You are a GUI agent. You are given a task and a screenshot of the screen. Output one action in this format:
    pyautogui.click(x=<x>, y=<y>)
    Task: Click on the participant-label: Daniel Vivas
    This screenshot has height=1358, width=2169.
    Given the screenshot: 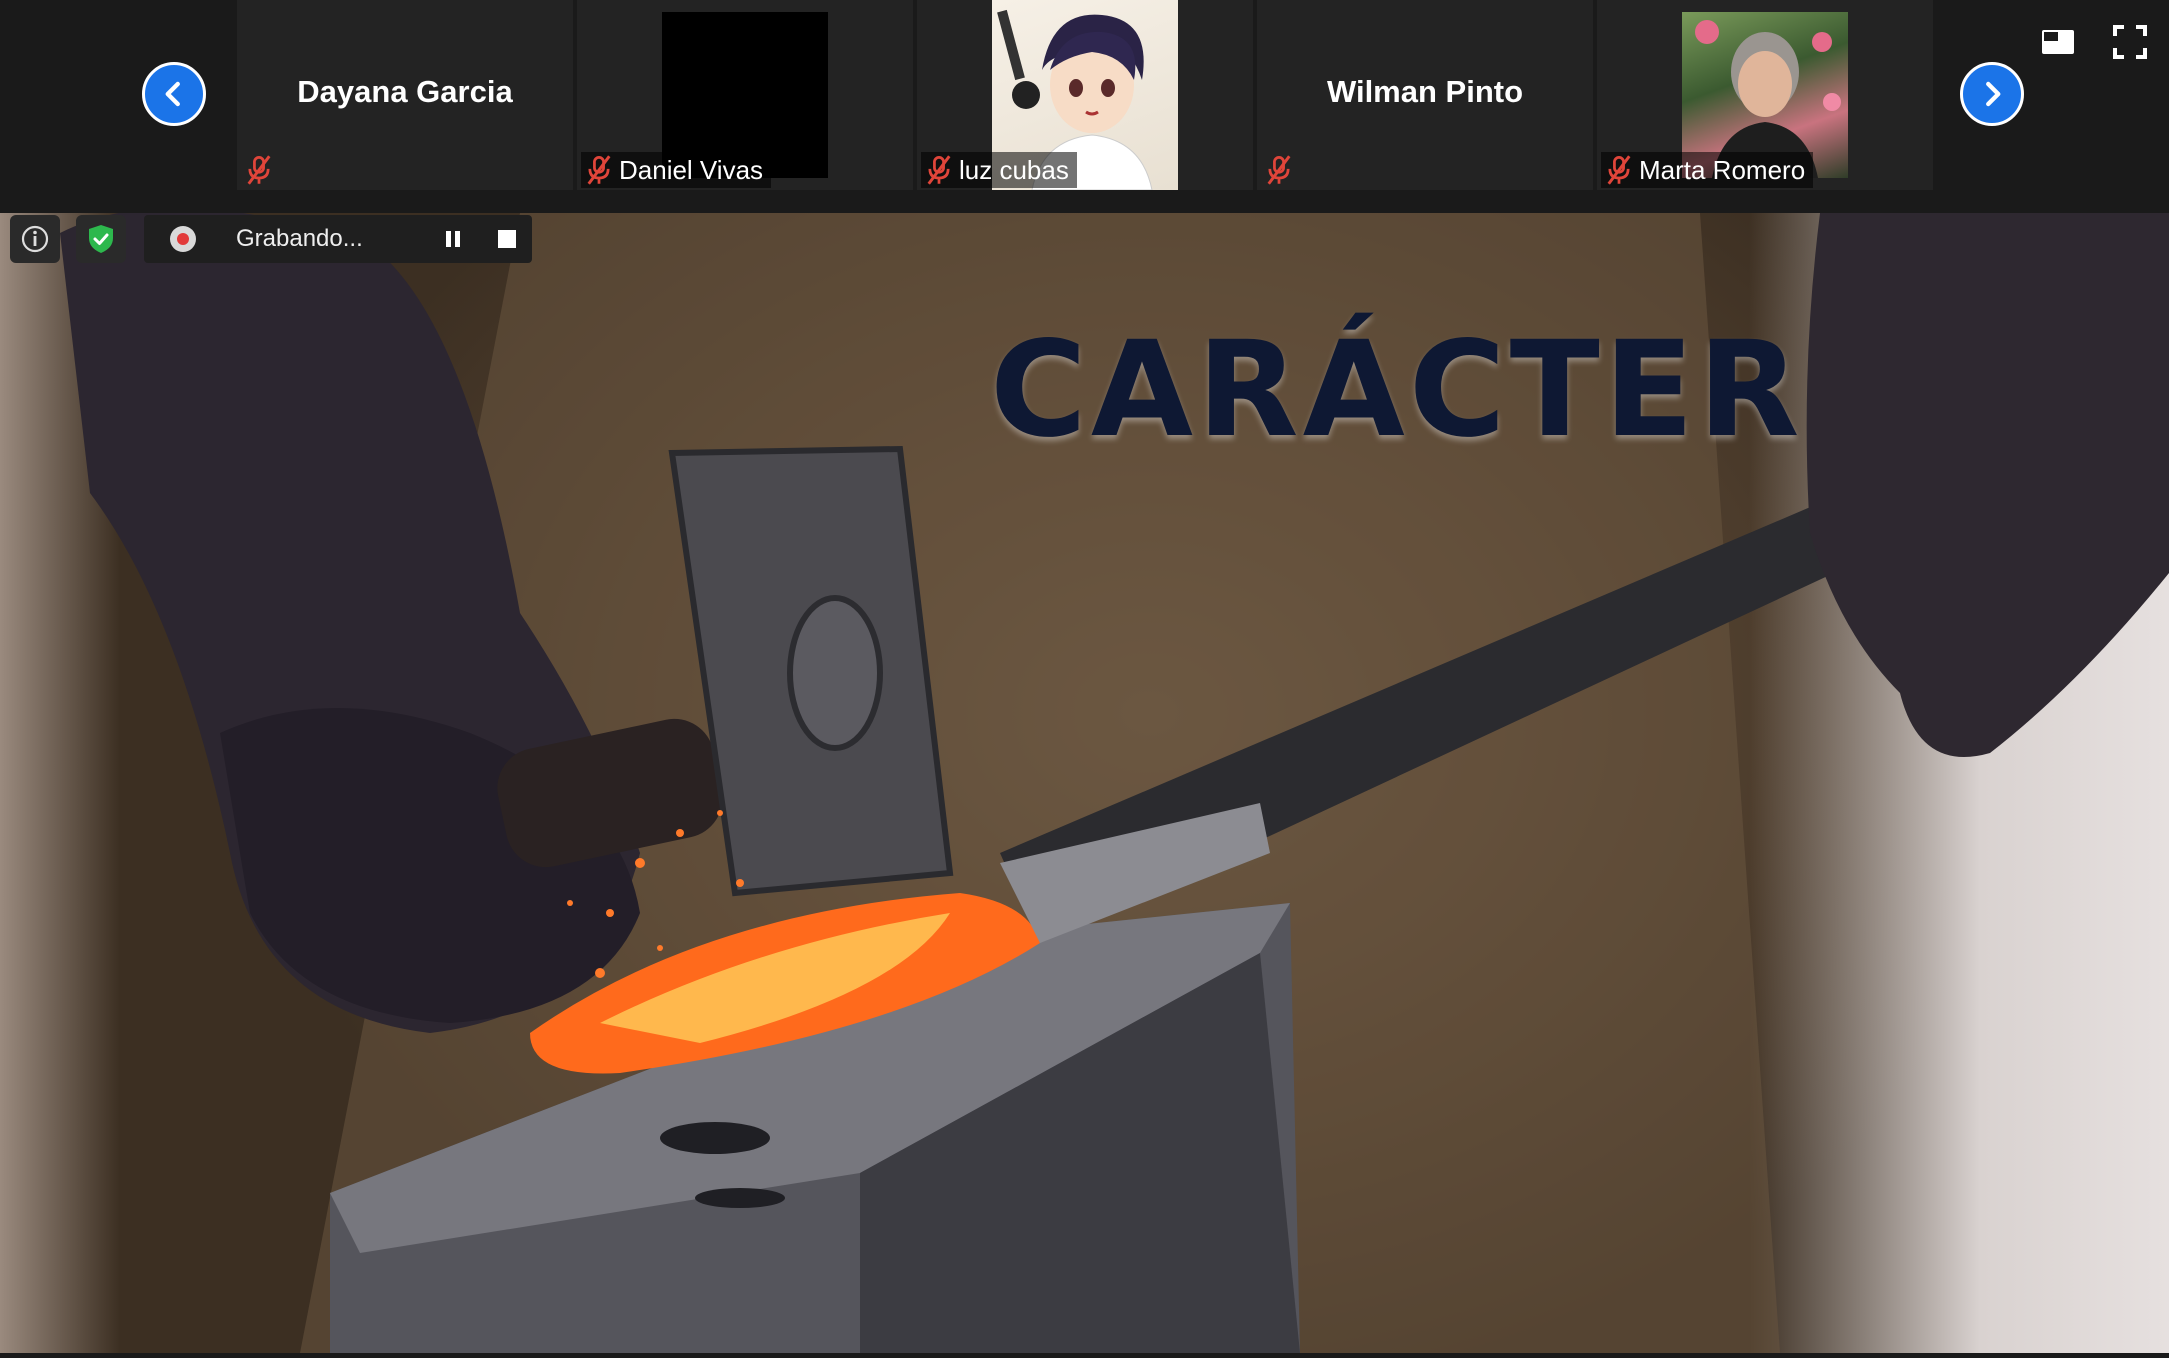 What is the action you would take?
    pyautogui.click(x=676, y=170)
    